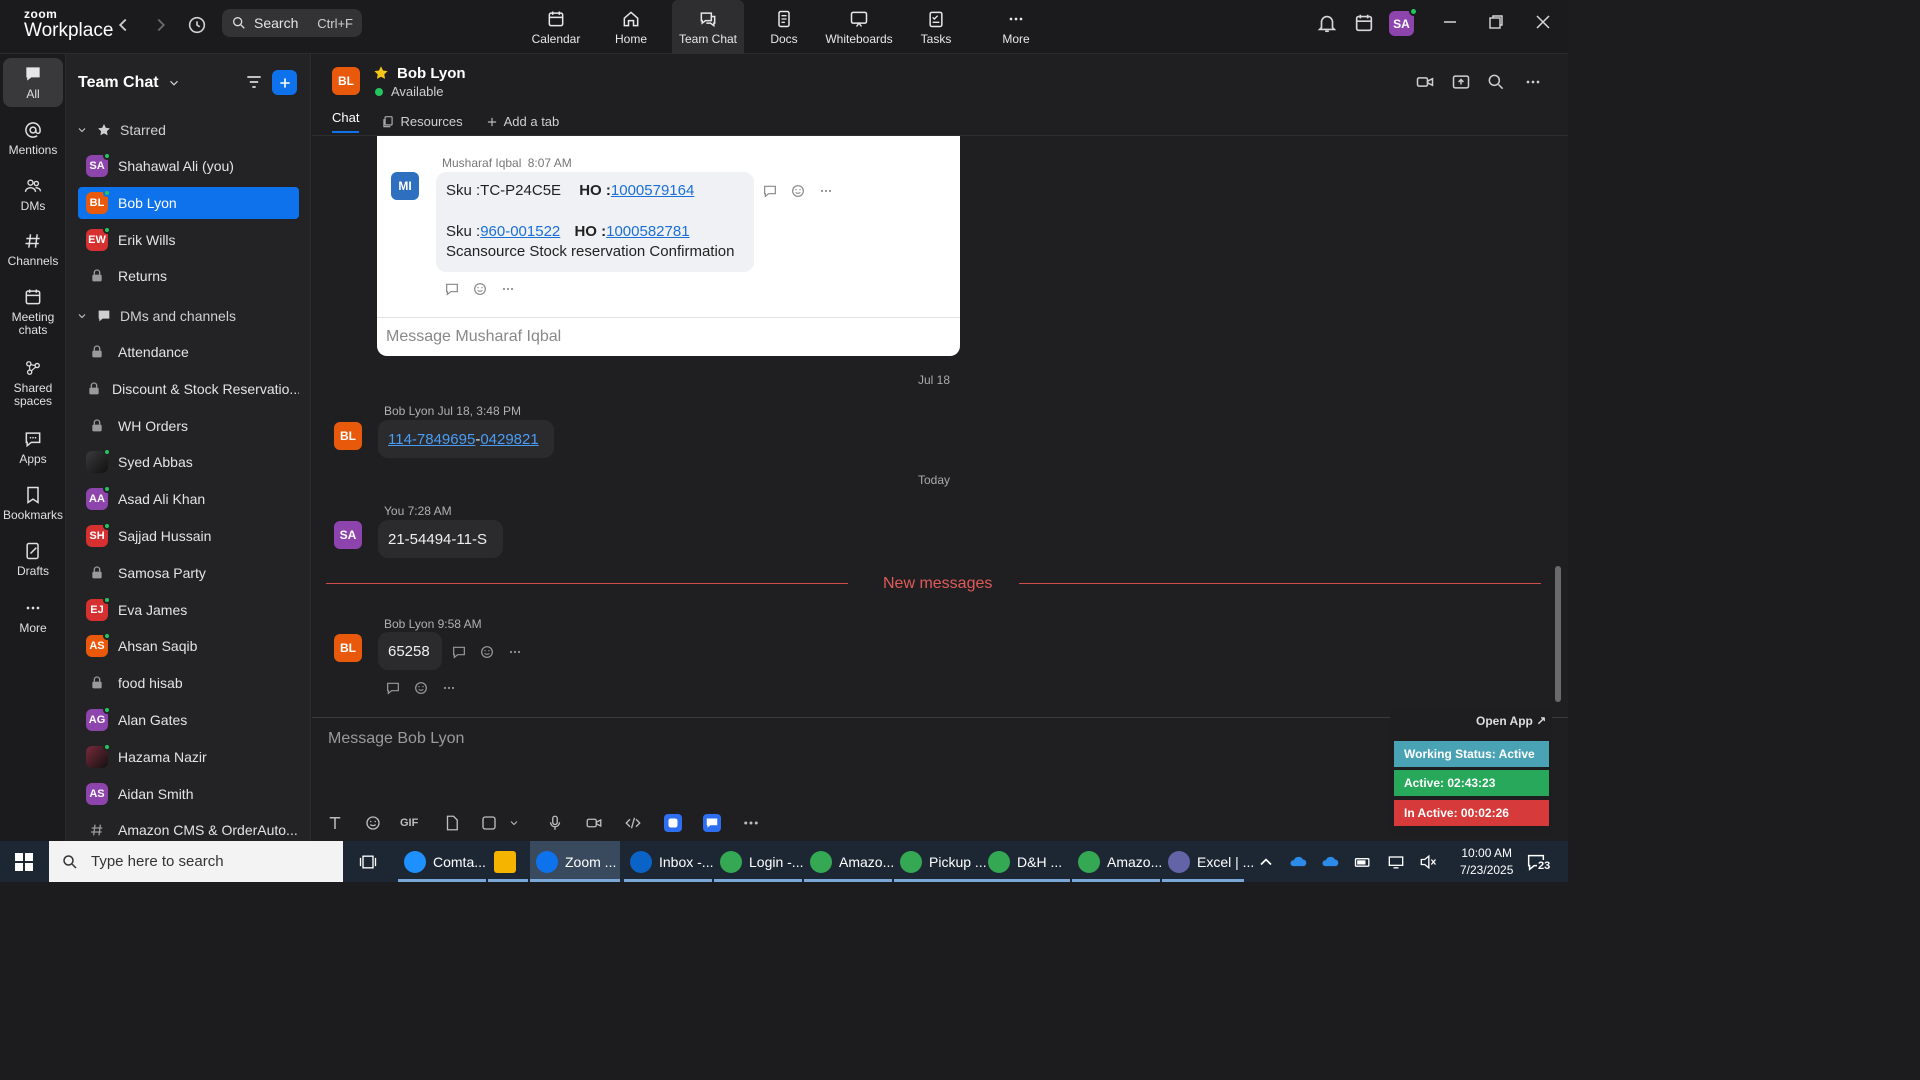 The width and height of the screenshot is (1920, 1080). I want to click on rail-apps: Apps, so click(33, 447).